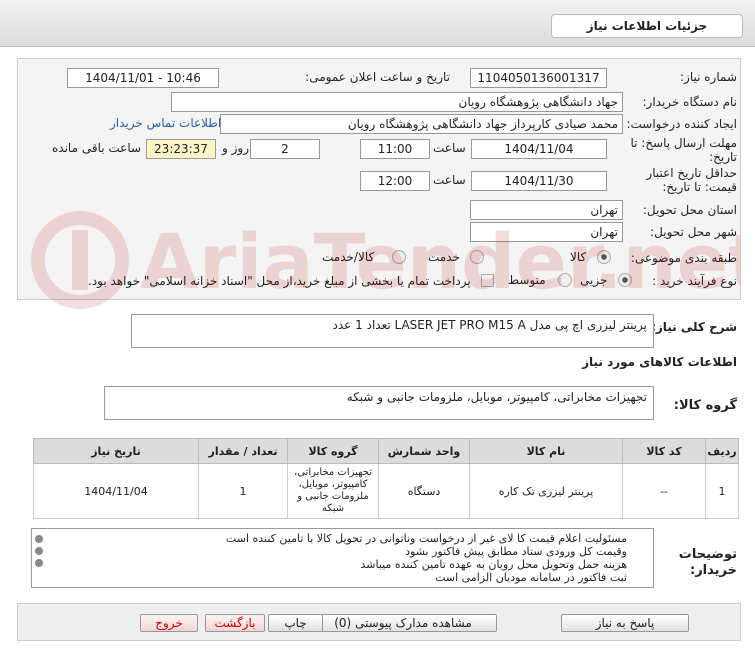 The image size is (755, 648). I want to click on cell-code: --, so click(664, 491).